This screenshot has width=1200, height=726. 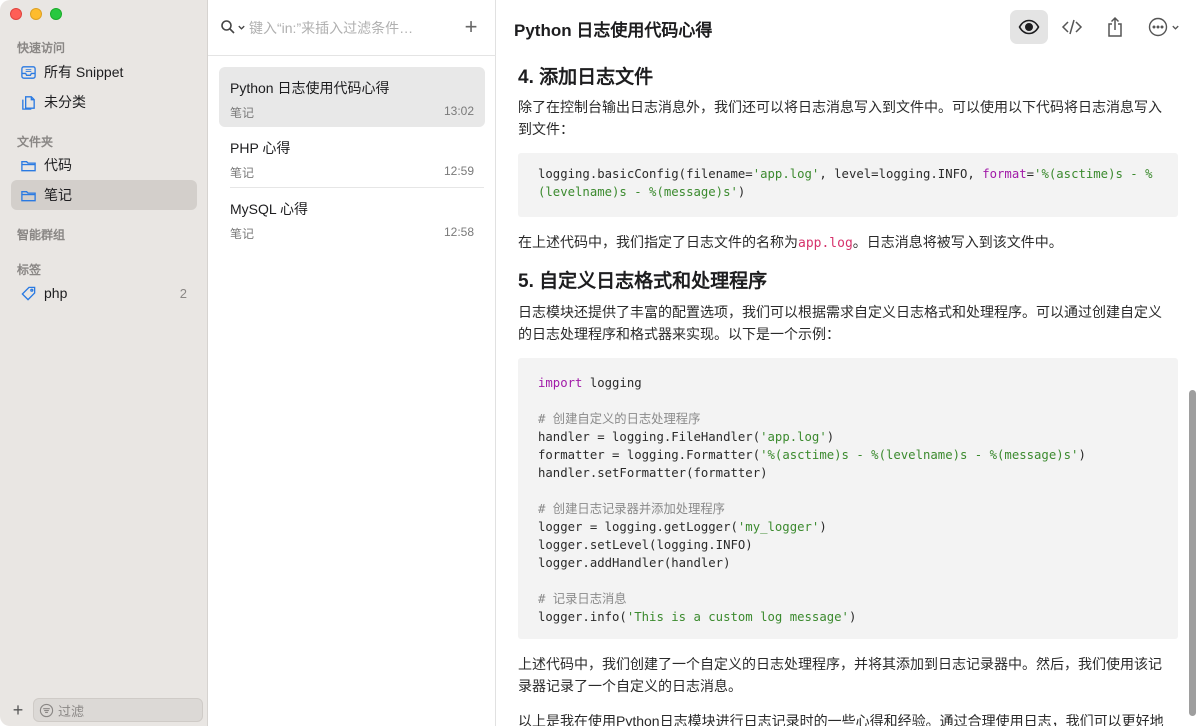 I want to click on section-title-tags: 标签, so click(x=29, y=270).